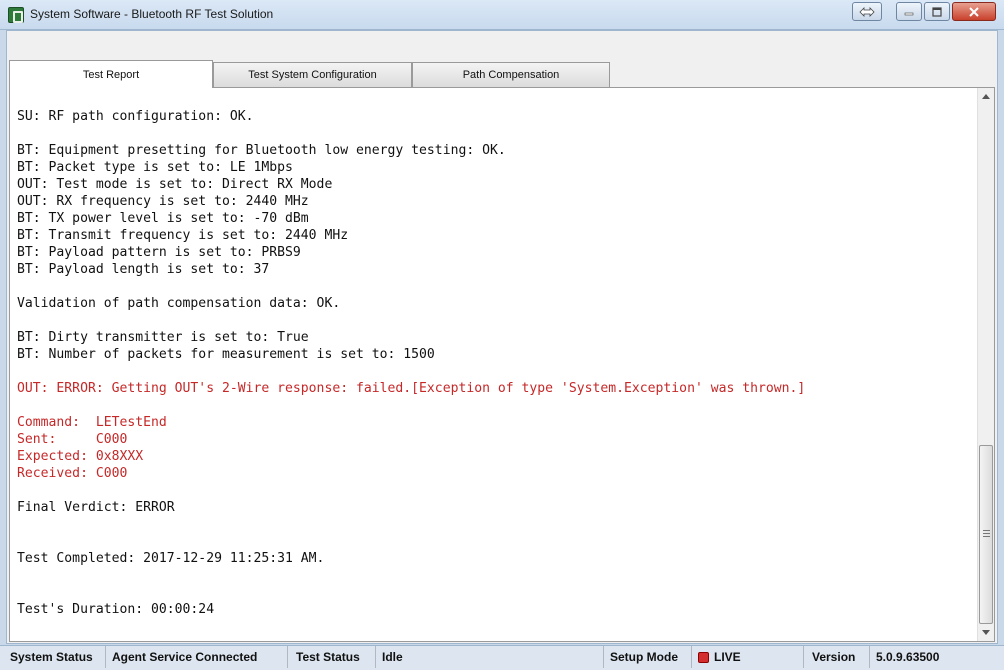  I want to click on log-line: BT: TX power level is set to: -70 dBm, so click(163, 218).